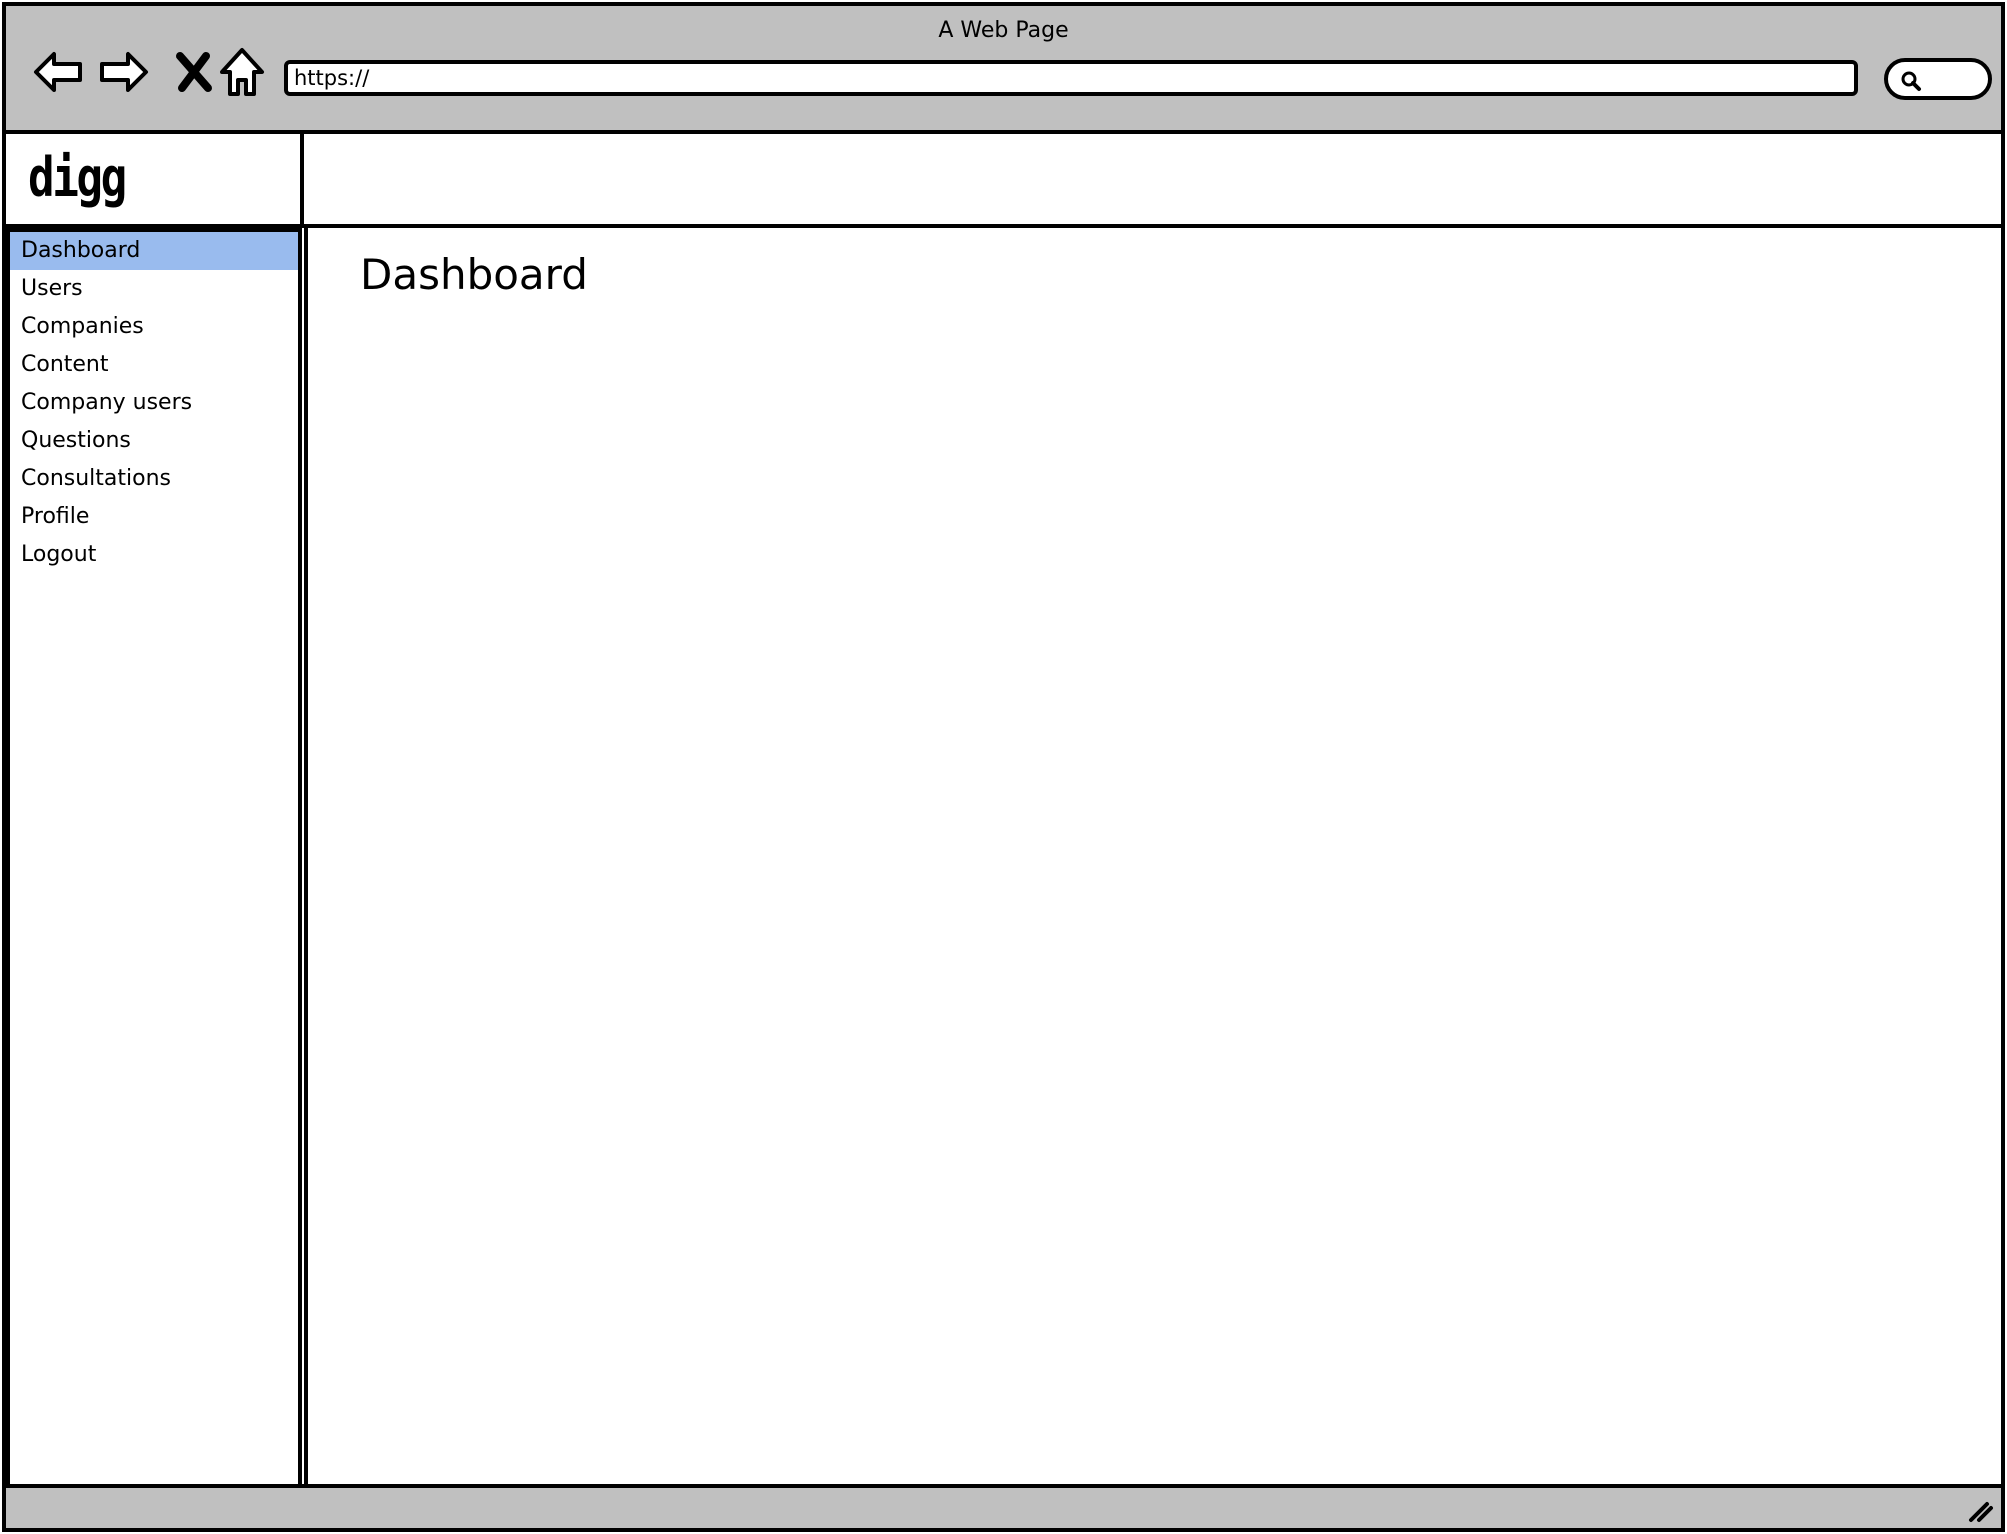 Image resolution: width=2007 pixels, height=1534 pixels. I want to click on digg-logo: digg, so click(77, 178).